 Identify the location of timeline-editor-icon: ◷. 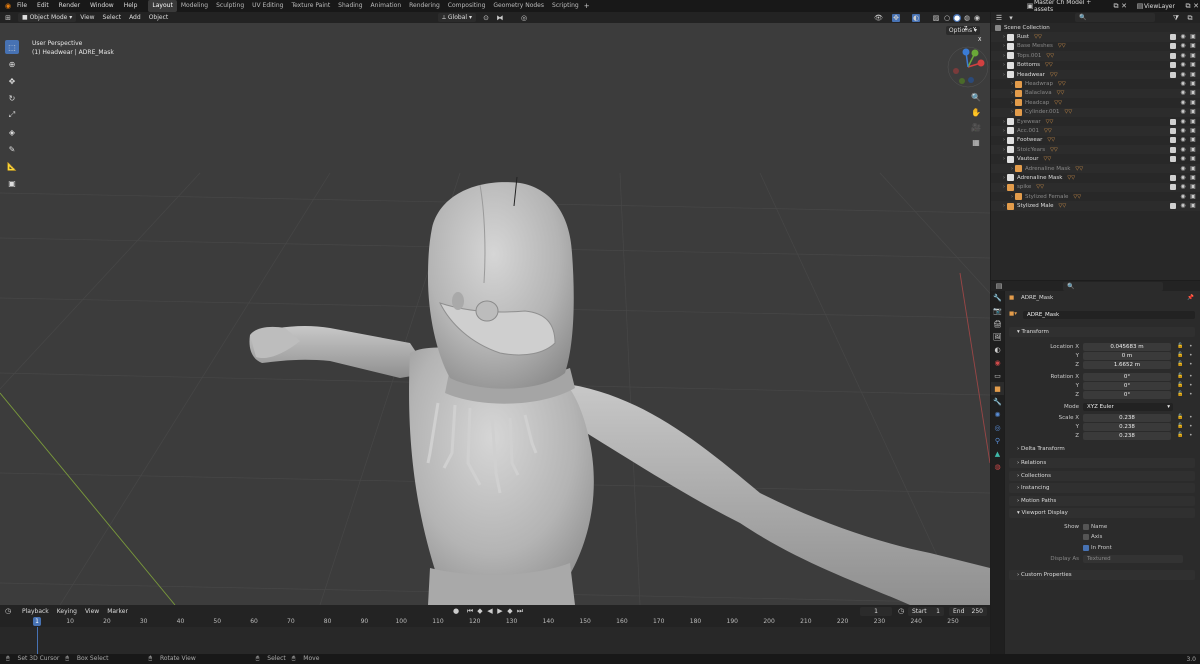
(8, 611).